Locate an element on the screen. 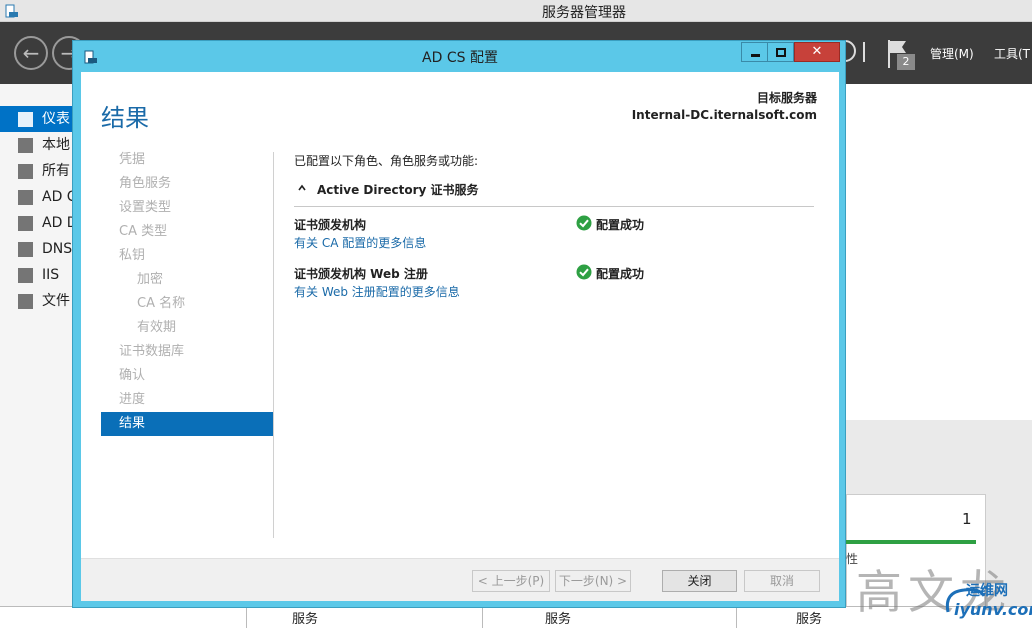 This screenshot has width=1032, height=628. adds-icon is located at coordinates (25, 223).